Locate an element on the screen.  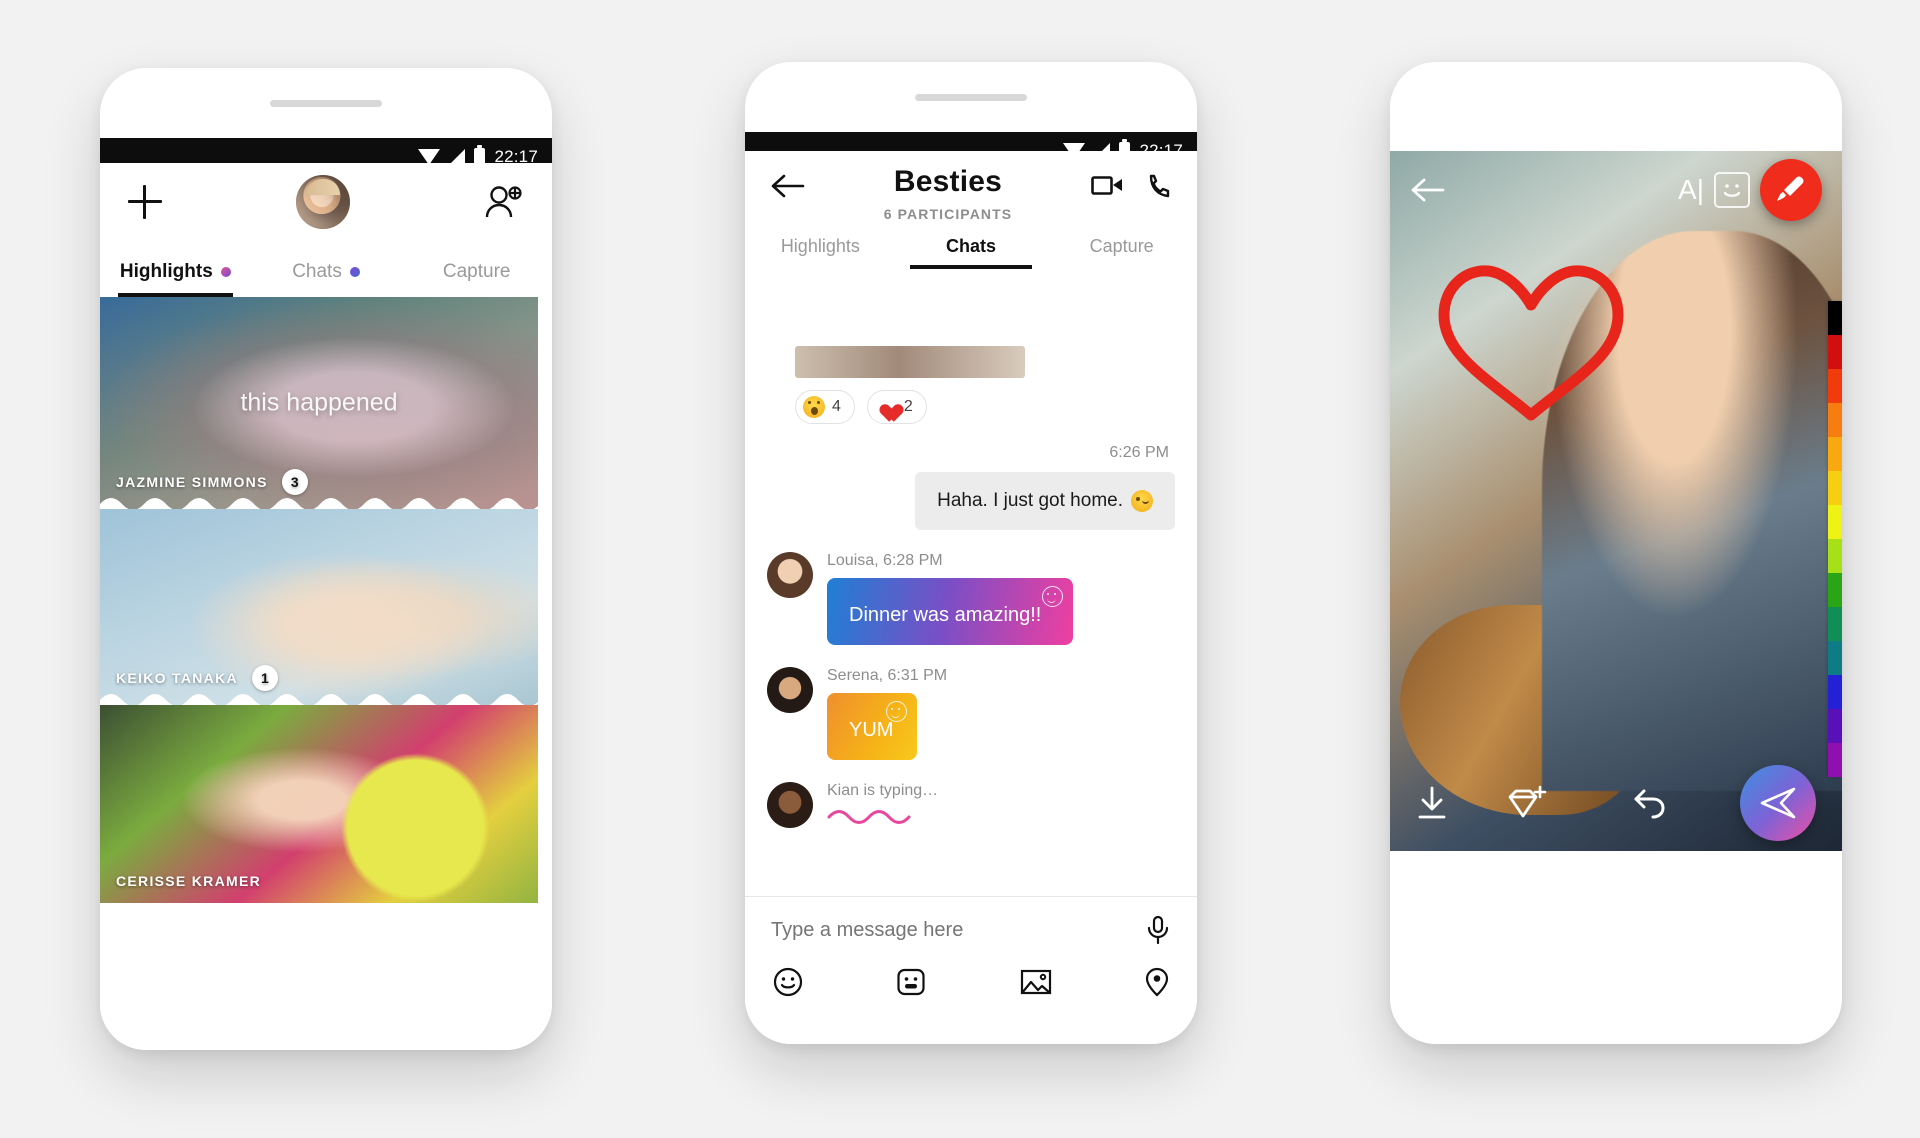
participants-count: 6 PARTICIPANTS is located at coordinates (948, 214).